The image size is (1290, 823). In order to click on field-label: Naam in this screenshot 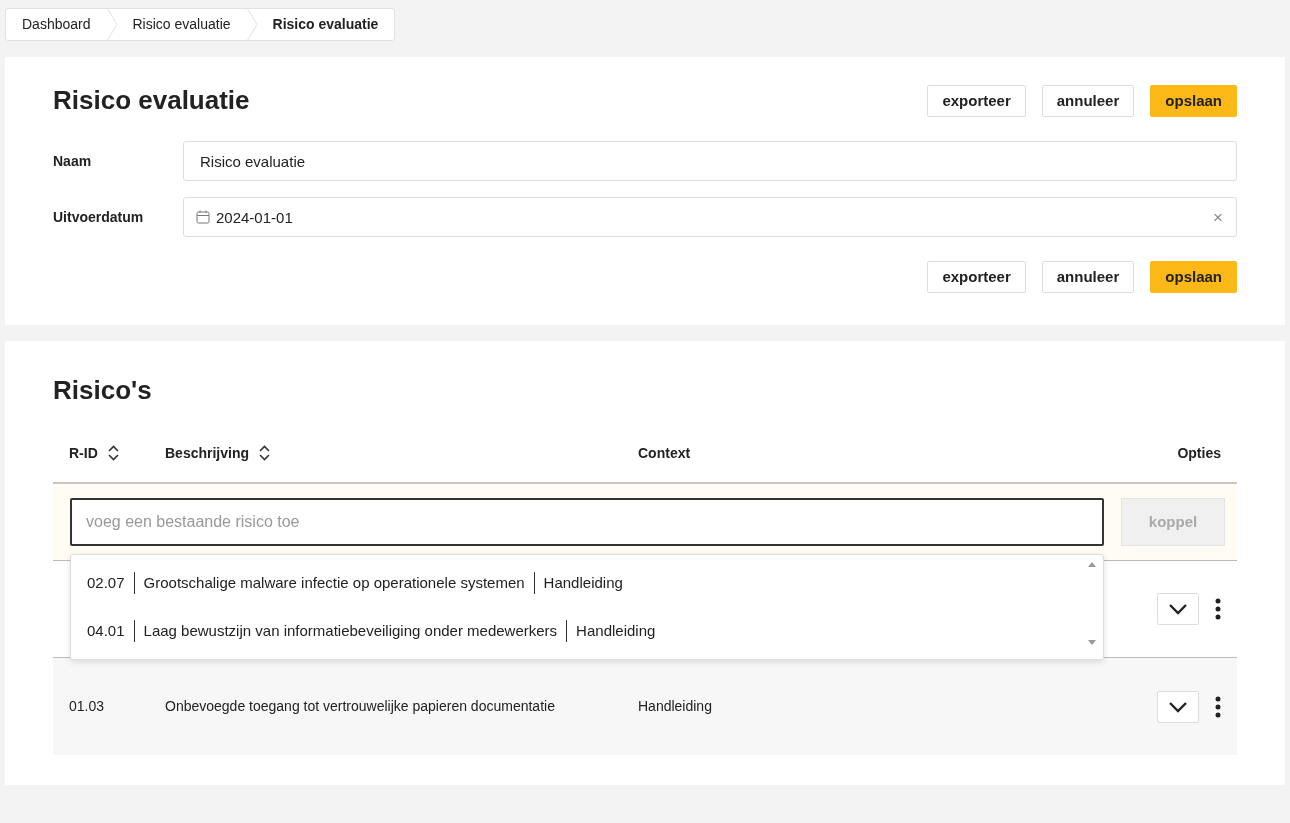, I will do `click(73, 161)`.